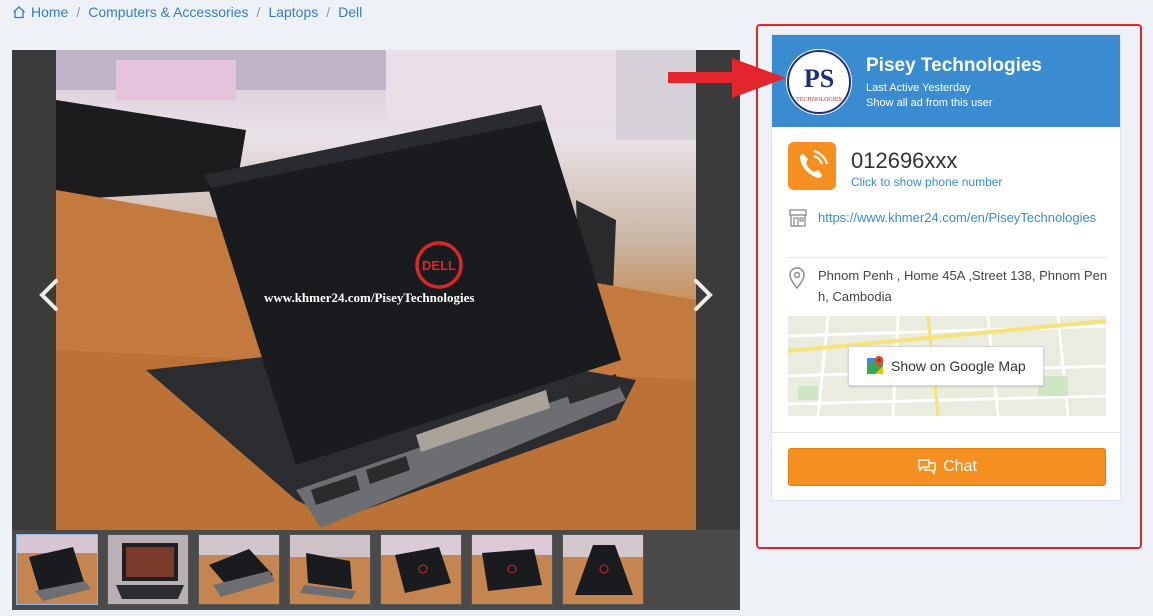 The image size is (1153, 616). Describe the element at coordinates (819, 100) in the screenshot. I see `logo-subtext: TECHNOLOGIES` at that location.